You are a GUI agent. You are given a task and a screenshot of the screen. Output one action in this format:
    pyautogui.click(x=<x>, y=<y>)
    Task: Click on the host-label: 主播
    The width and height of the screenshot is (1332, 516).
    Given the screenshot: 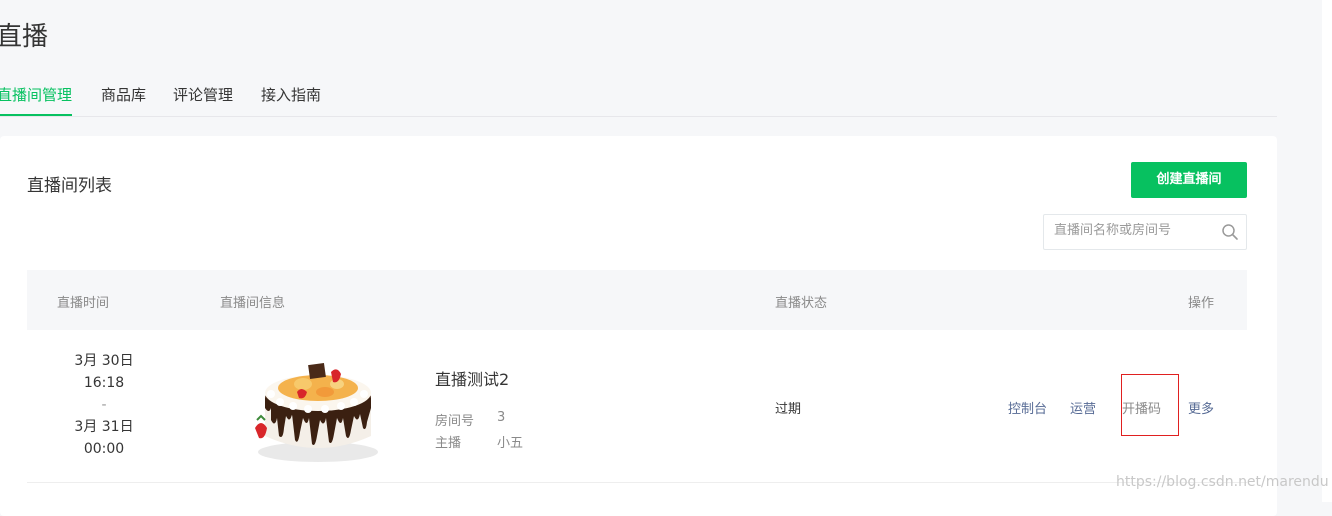 What is the action you would take?
    pyautogui.click(x=448, y=443)
    